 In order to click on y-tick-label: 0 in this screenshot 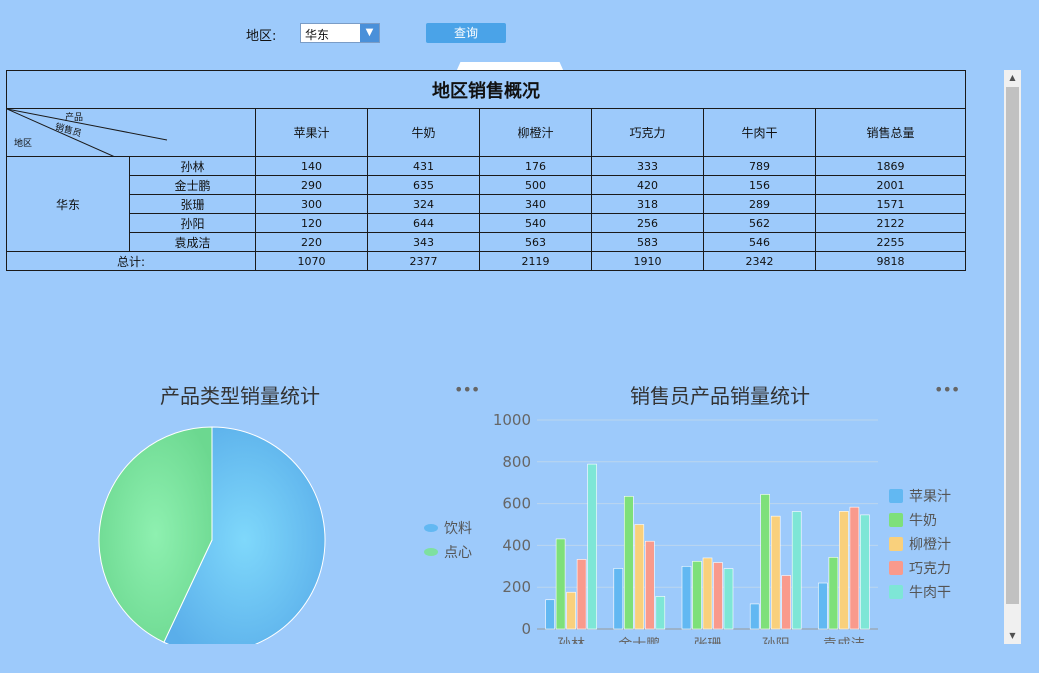, I will do `click(526, 629)`.